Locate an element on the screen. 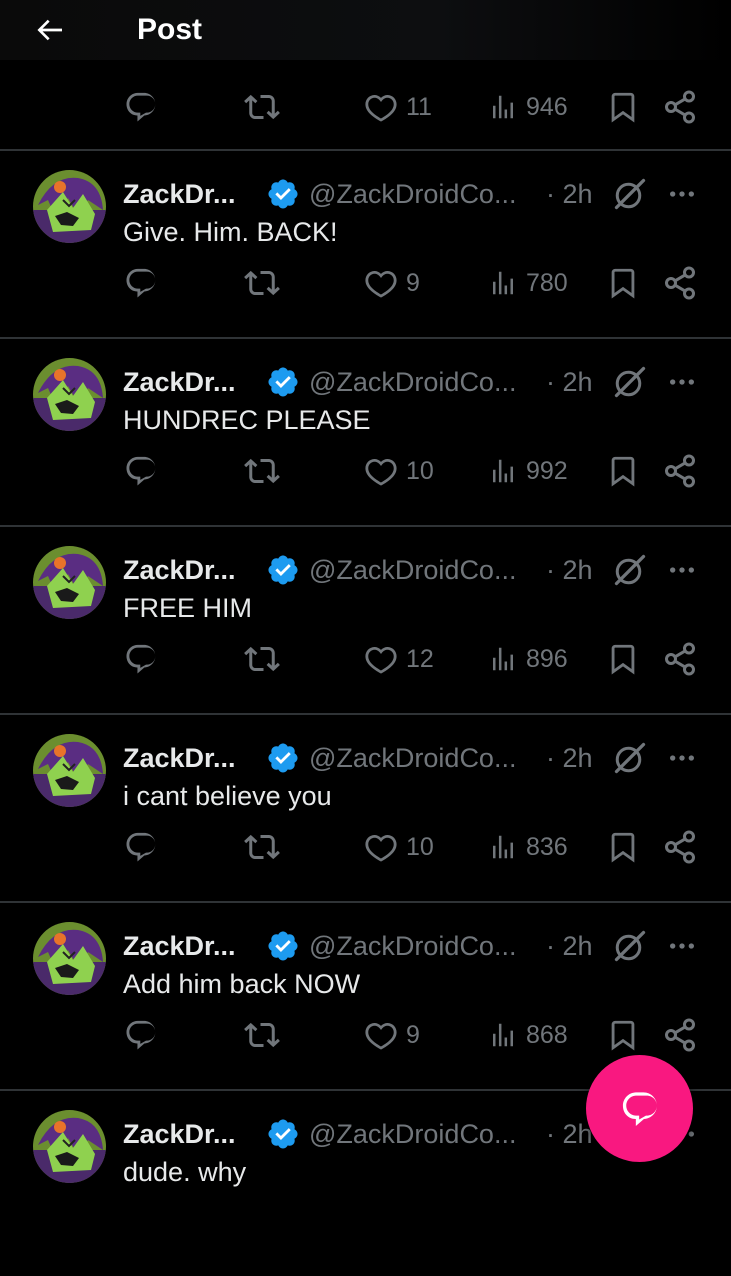 The height and width of the screenshot is (1276, 731). views-count: 780 is located at coordinates (547, 282).